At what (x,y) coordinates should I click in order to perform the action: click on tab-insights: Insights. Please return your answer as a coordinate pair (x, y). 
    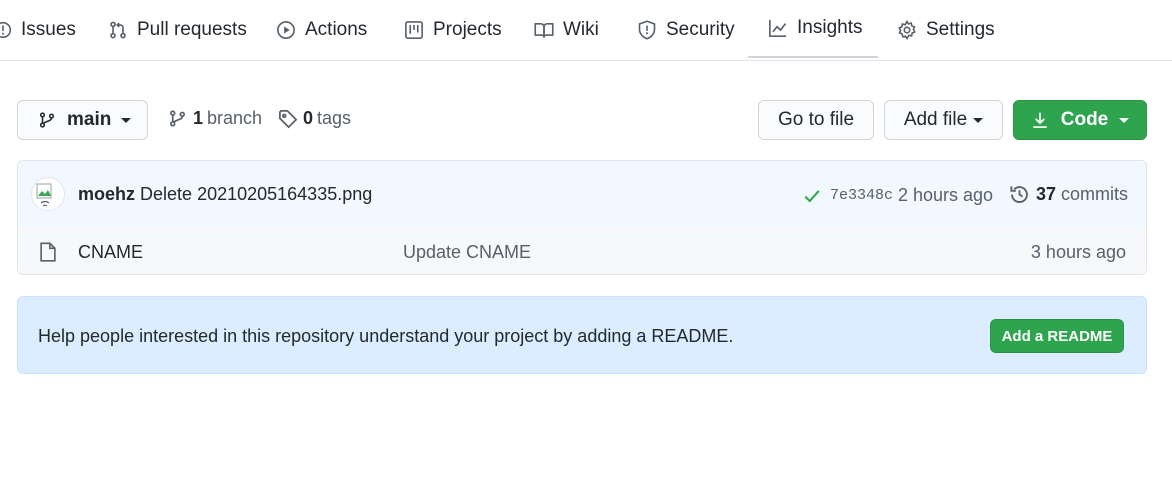
    Looking at the image, I should click on (813, 29).